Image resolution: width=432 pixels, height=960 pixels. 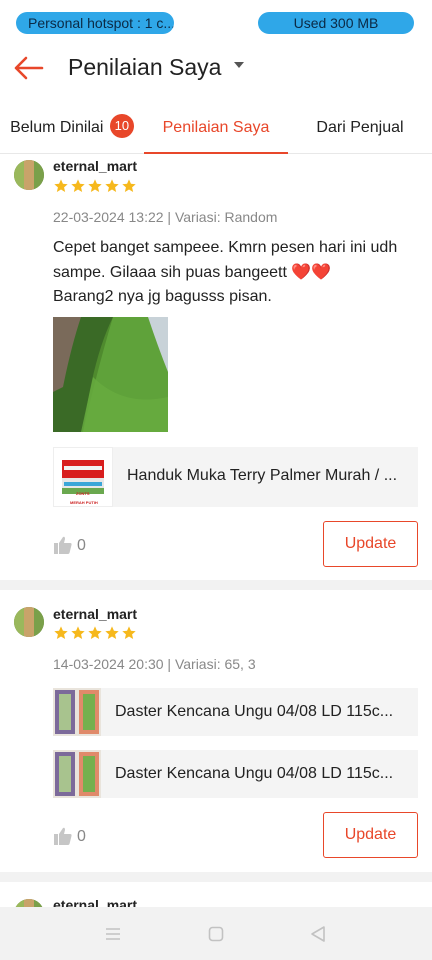 I want to click on status-bar: Personal hotspot : 1 c... Used 300 MB, so click(x=216, y=22).